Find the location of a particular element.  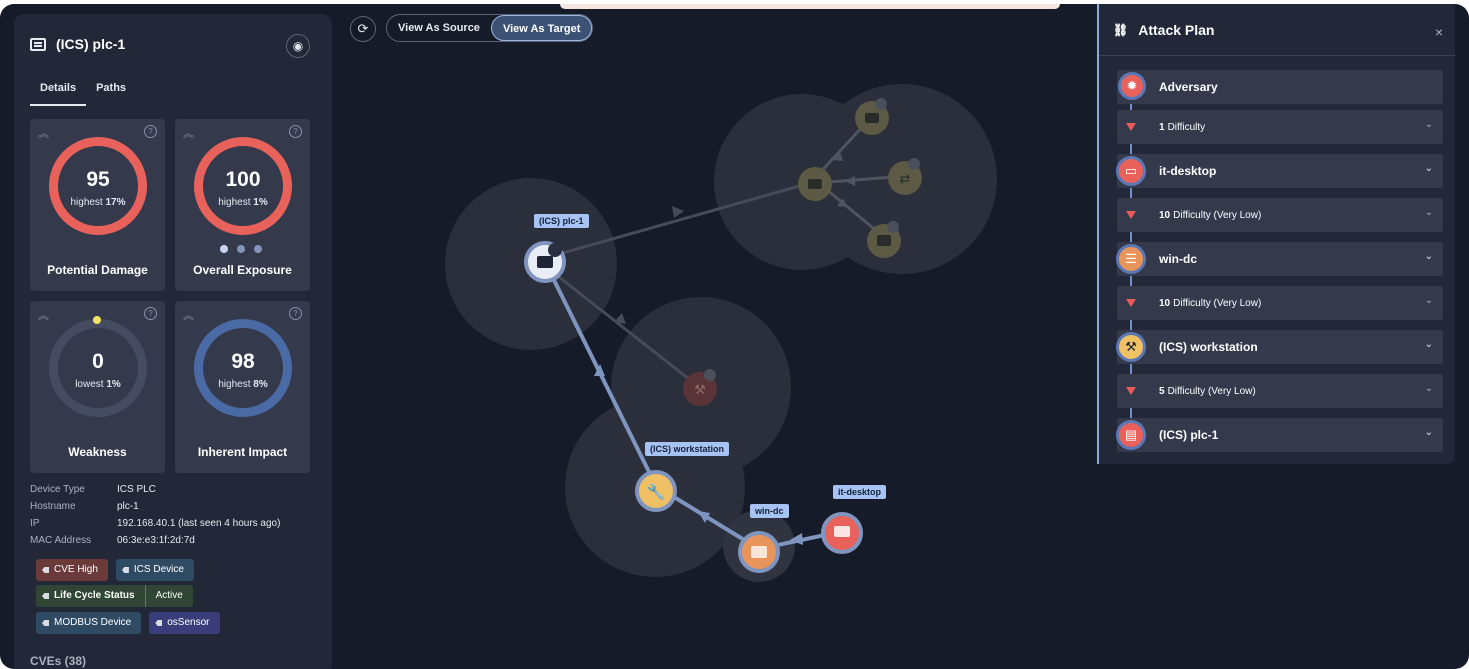

metric-label: Inherent Impact is located at coordinates (242, 452).